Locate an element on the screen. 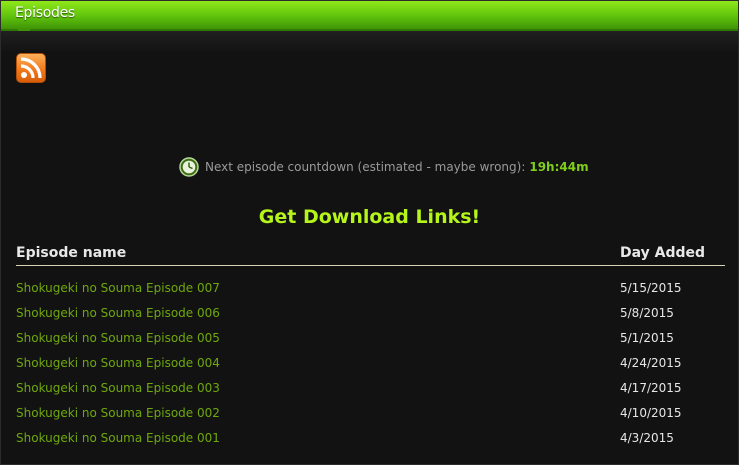 The height and width of the screenshot is (465, 739). table-row: Shokugeki no Souma Episode 004 4/24/2015 is located at coordinates (369, 367).